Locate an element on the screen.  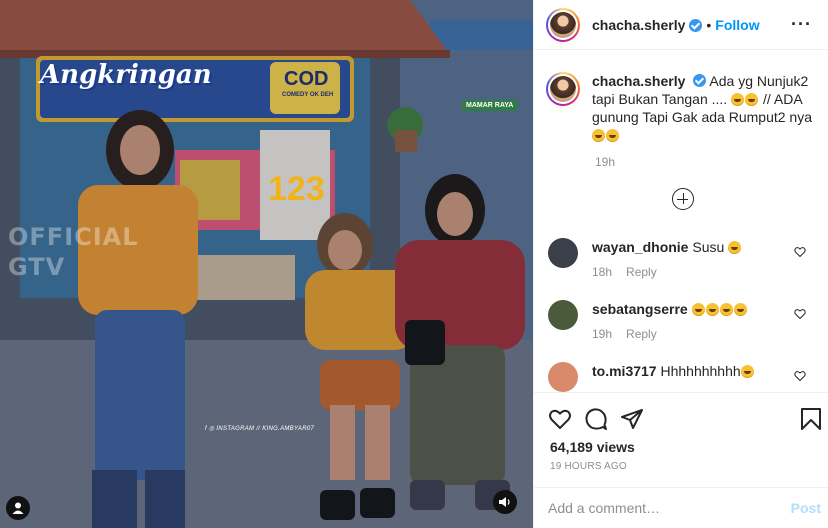
comment-time: 19h is located at coordinates (602, 334).